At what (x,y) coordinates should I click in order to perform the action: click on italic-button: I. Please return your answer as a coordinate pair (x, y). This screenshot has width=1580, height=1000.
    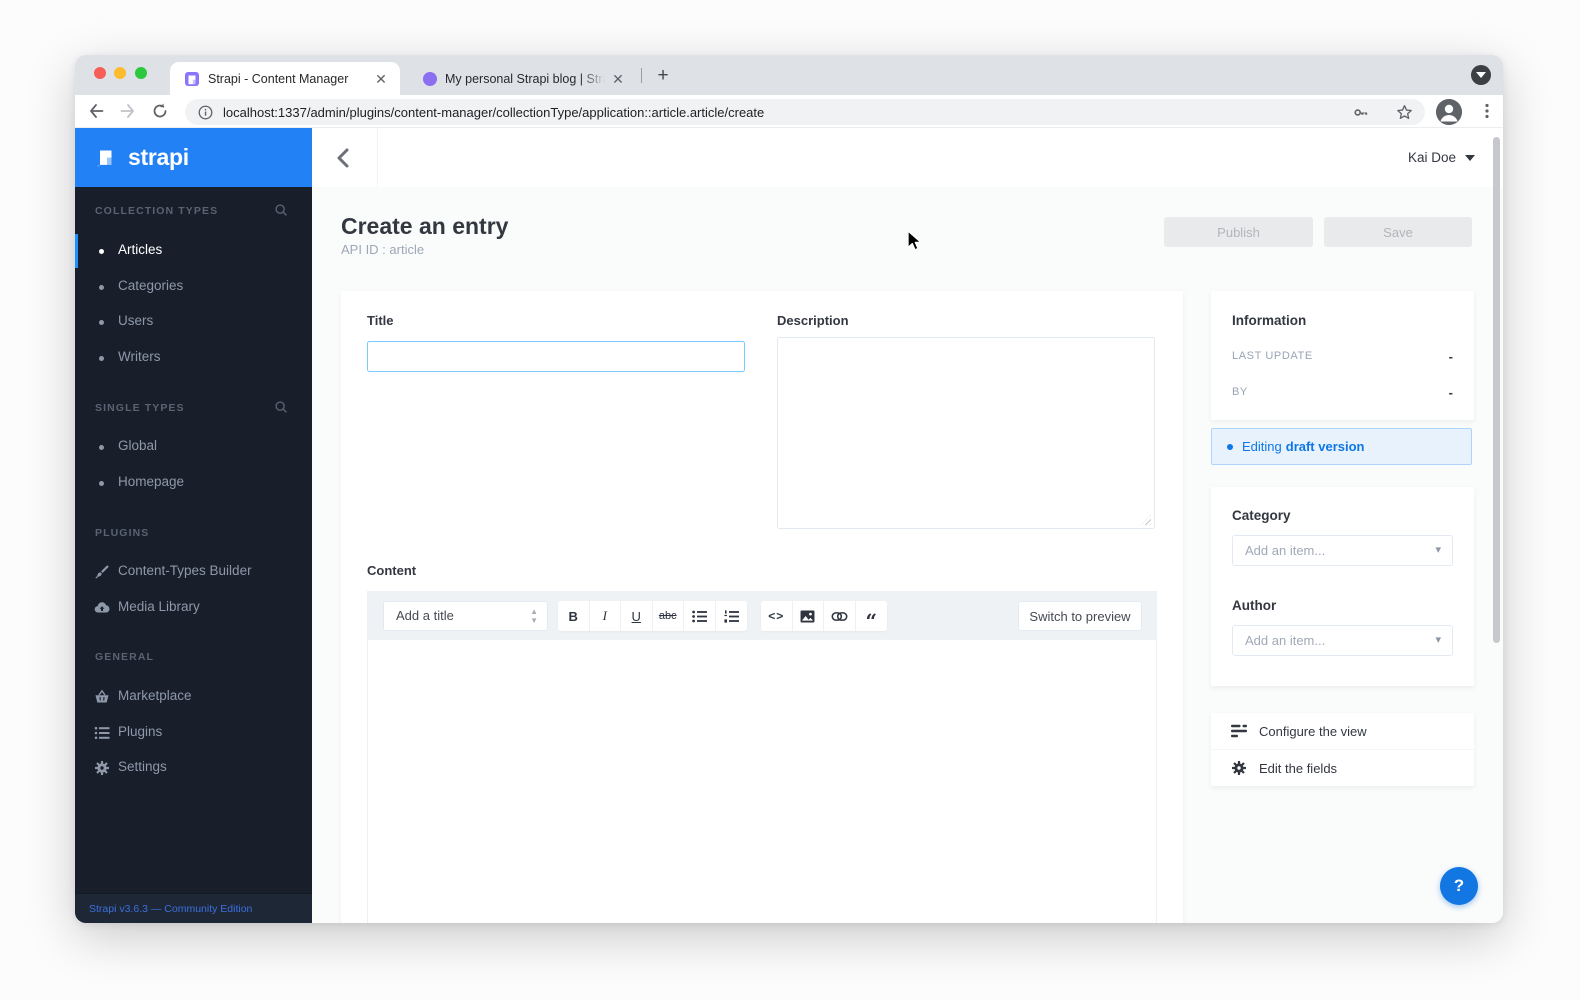
    Looking at the image, I should click on (605, 616).